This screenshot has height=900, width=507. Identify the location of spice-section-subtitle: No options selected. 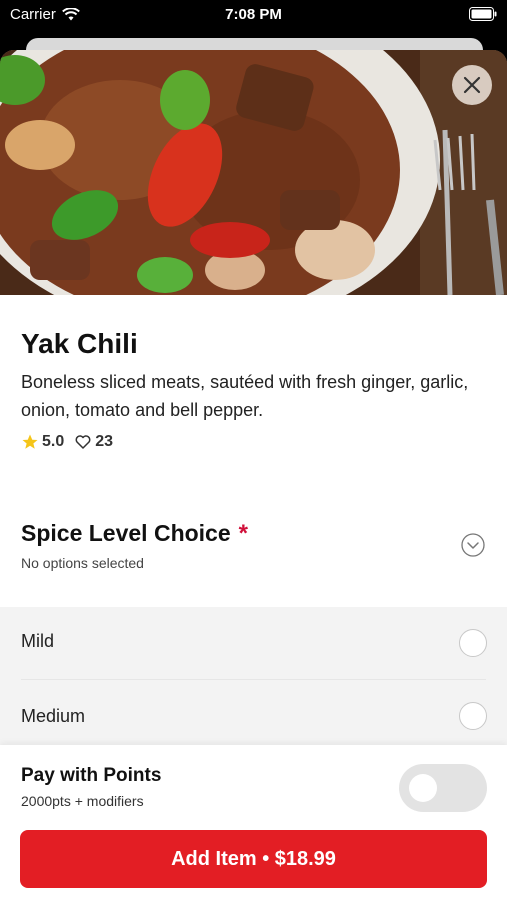
(82, 563).